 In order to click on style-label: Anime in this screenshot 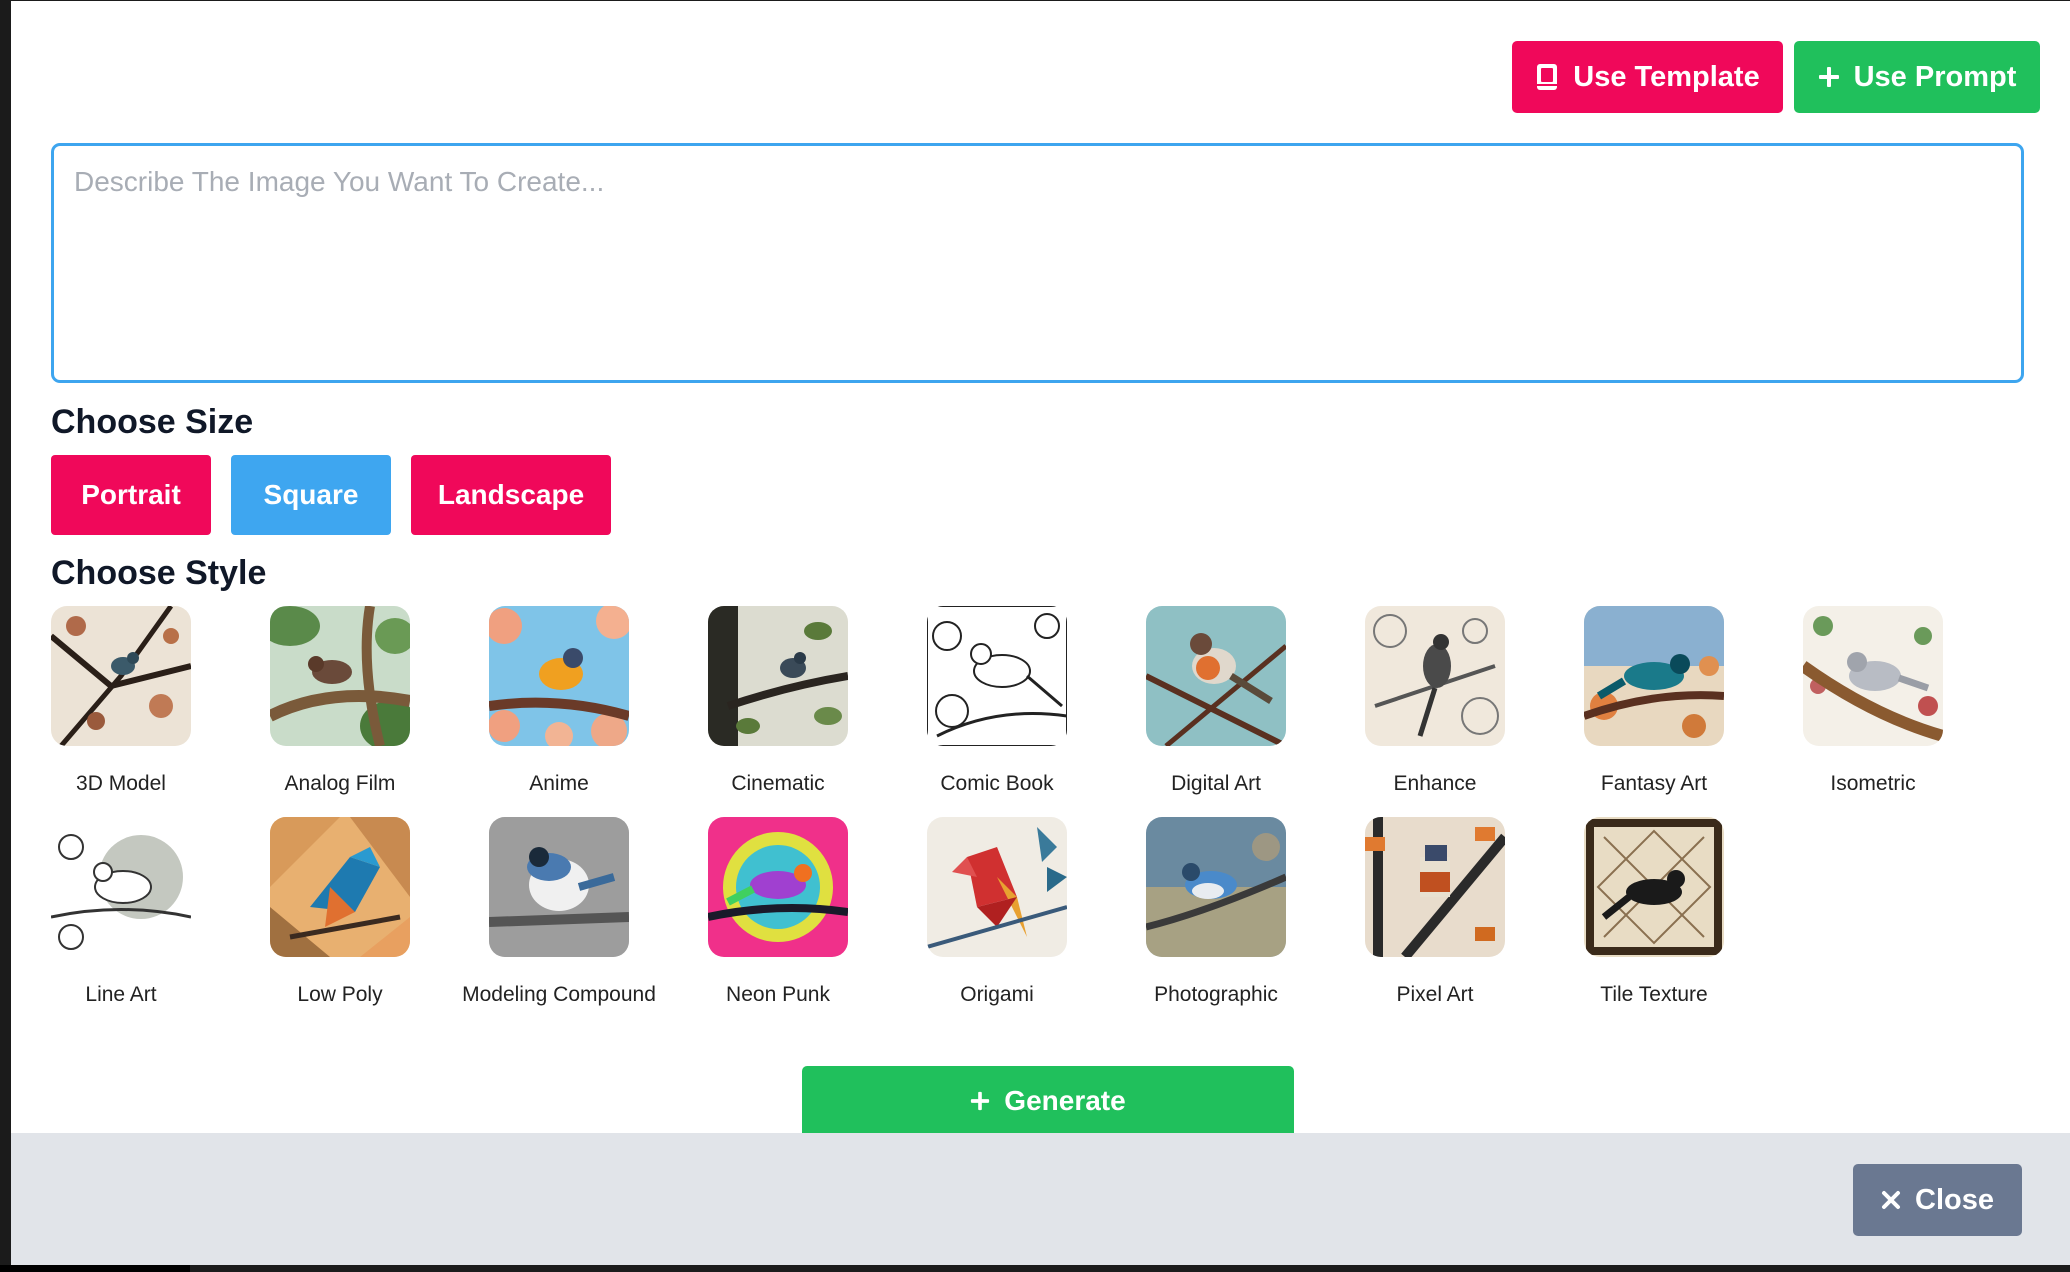, I will do `click(559, 783)`.